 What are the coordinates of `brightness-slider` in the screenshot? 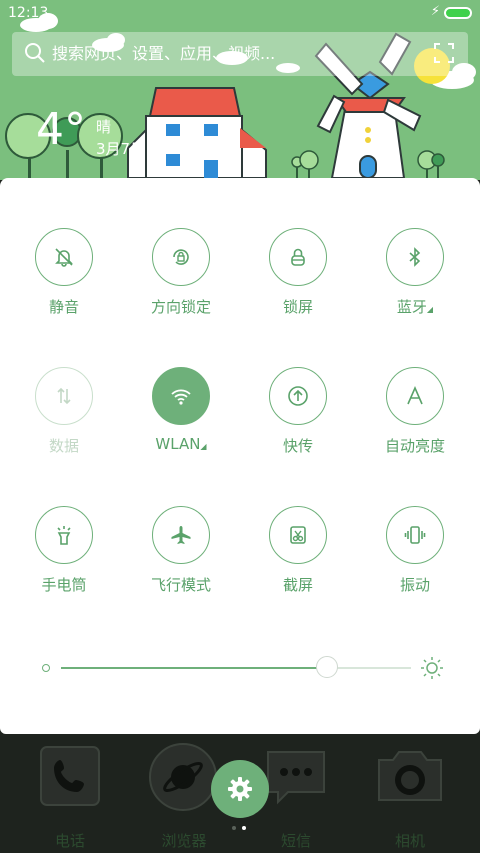 It's located at (240, 668).